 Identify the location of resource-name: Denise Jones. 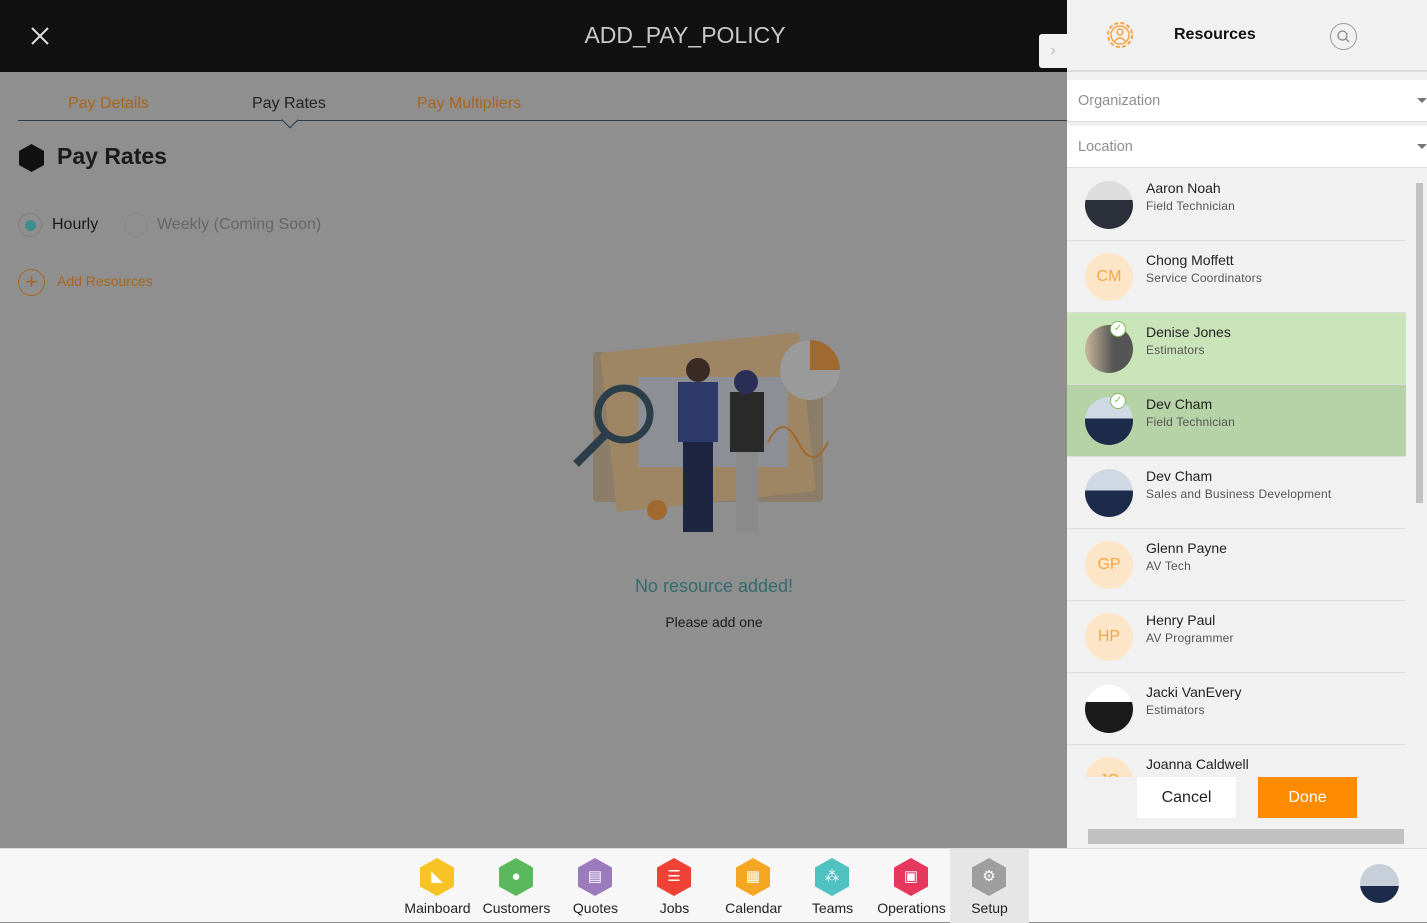
(1188, 332).